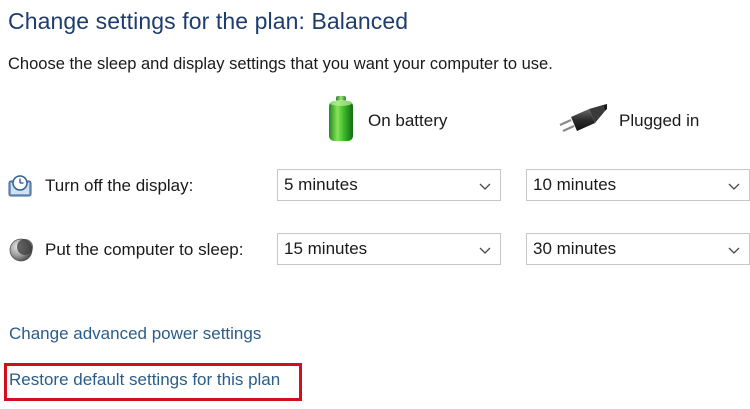 The height and width of the screenshot is (409, 750). Describe the element at coordinates (659, 120) in the screenshot. I see `column-label-plugged-in: Plugged in` at that location.